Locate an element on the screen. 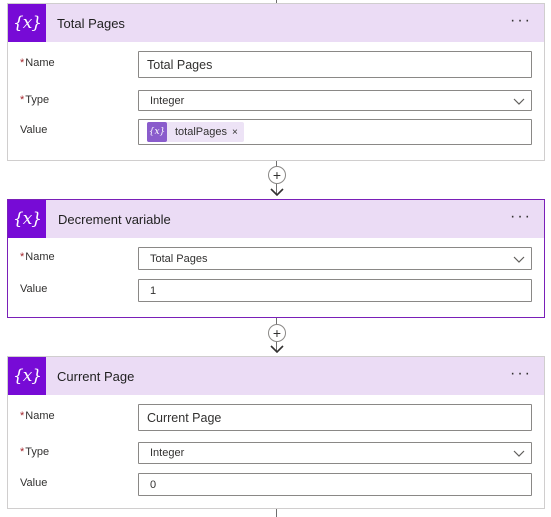 The height and width of the screenshot is (517, 551). card-title: Total Pages is located at coordinates (91, 23).